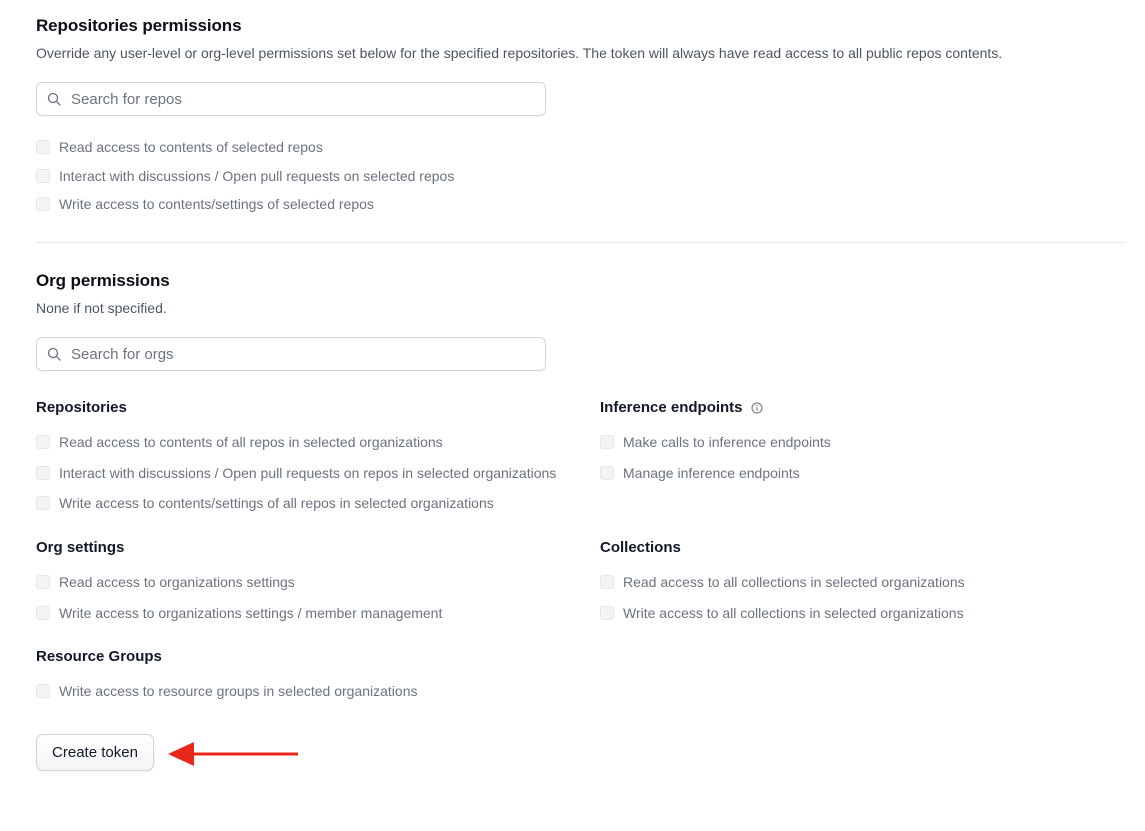 The image size is (1145, 831). What do you see at coordinates (711, 473) in the screenshot?
I see `option-label: Manage inference endpoints` at bounding box center [711, 473].